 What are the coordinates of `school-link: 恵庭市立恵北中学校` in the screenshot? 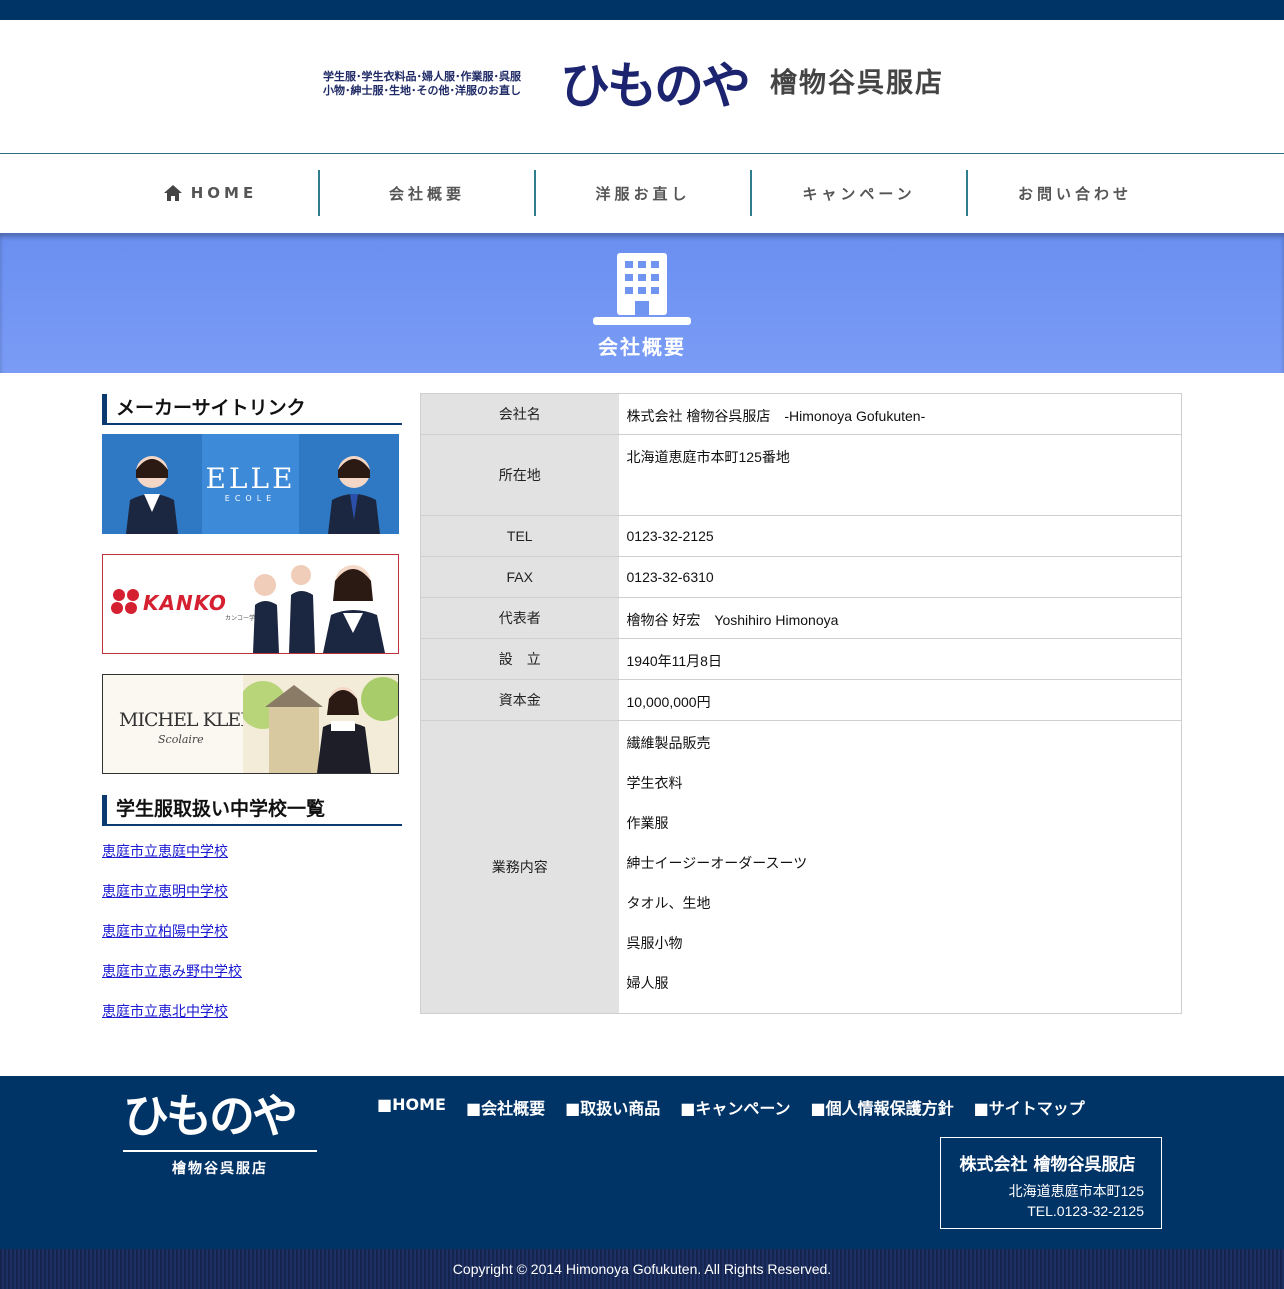 It's located at (165, 1011).